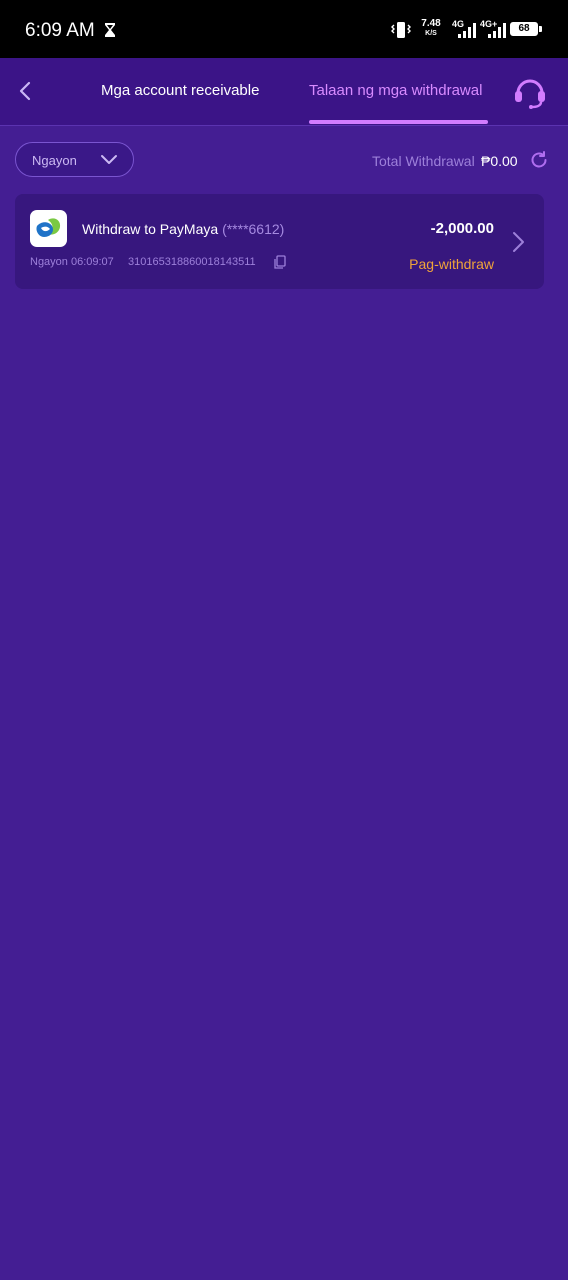  I want to click on network-speed: 7.48 K/S, so click(431, 28).